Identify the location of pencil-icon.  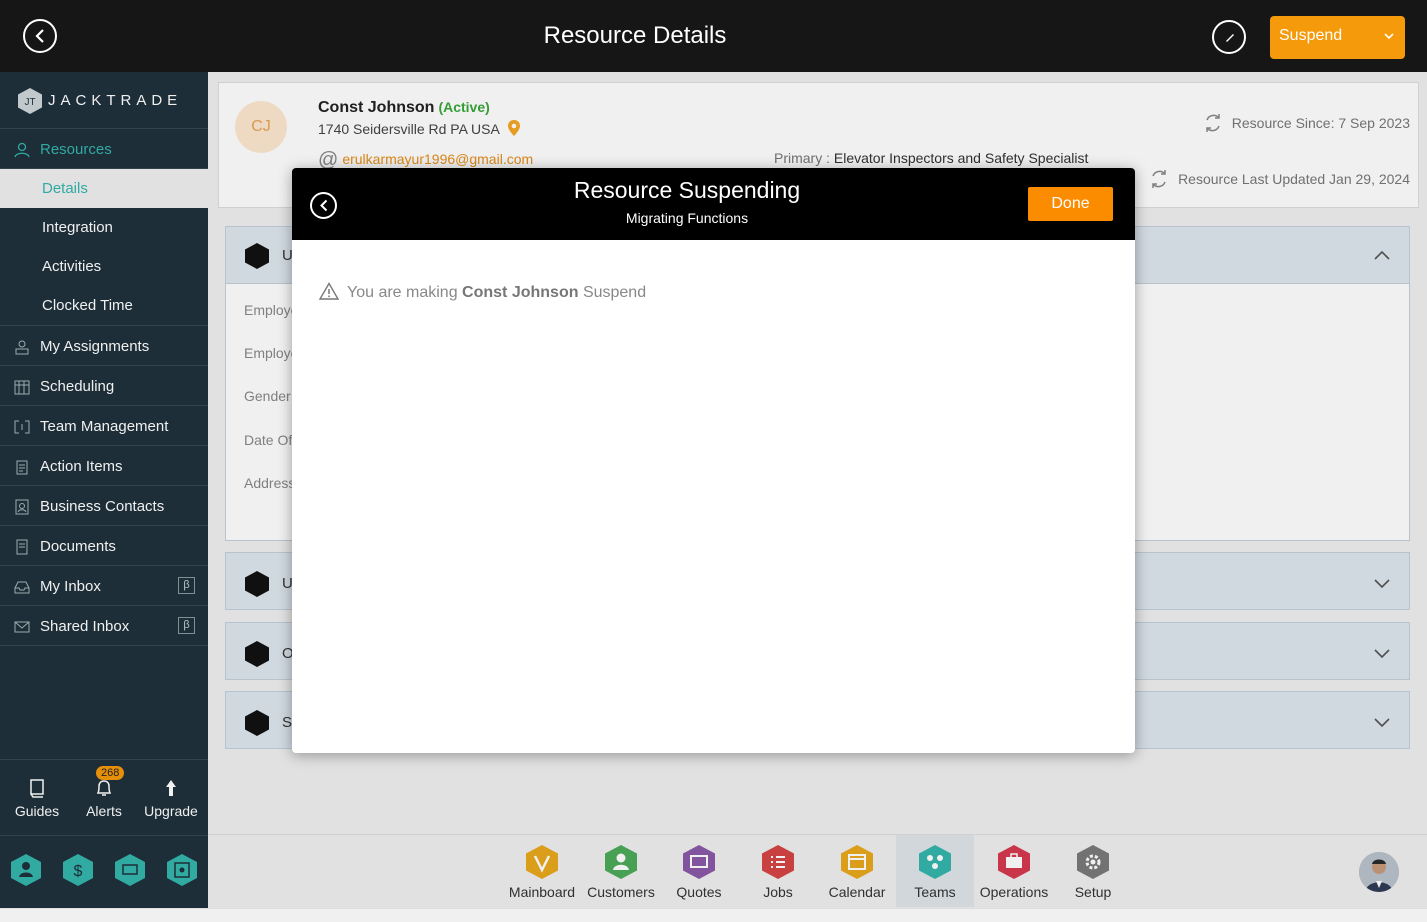
(1230, 38).